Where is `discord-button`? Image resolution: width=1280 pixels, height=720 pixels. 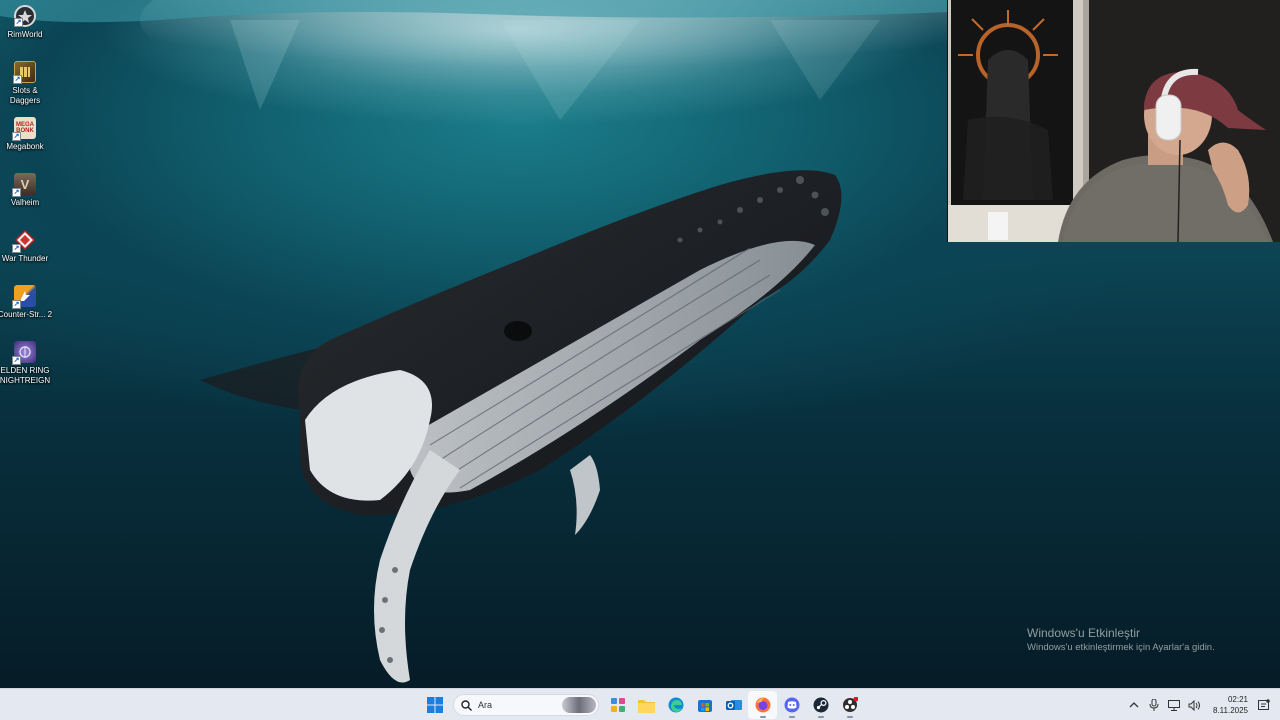
discord-button is located at coordinates (791, 705).